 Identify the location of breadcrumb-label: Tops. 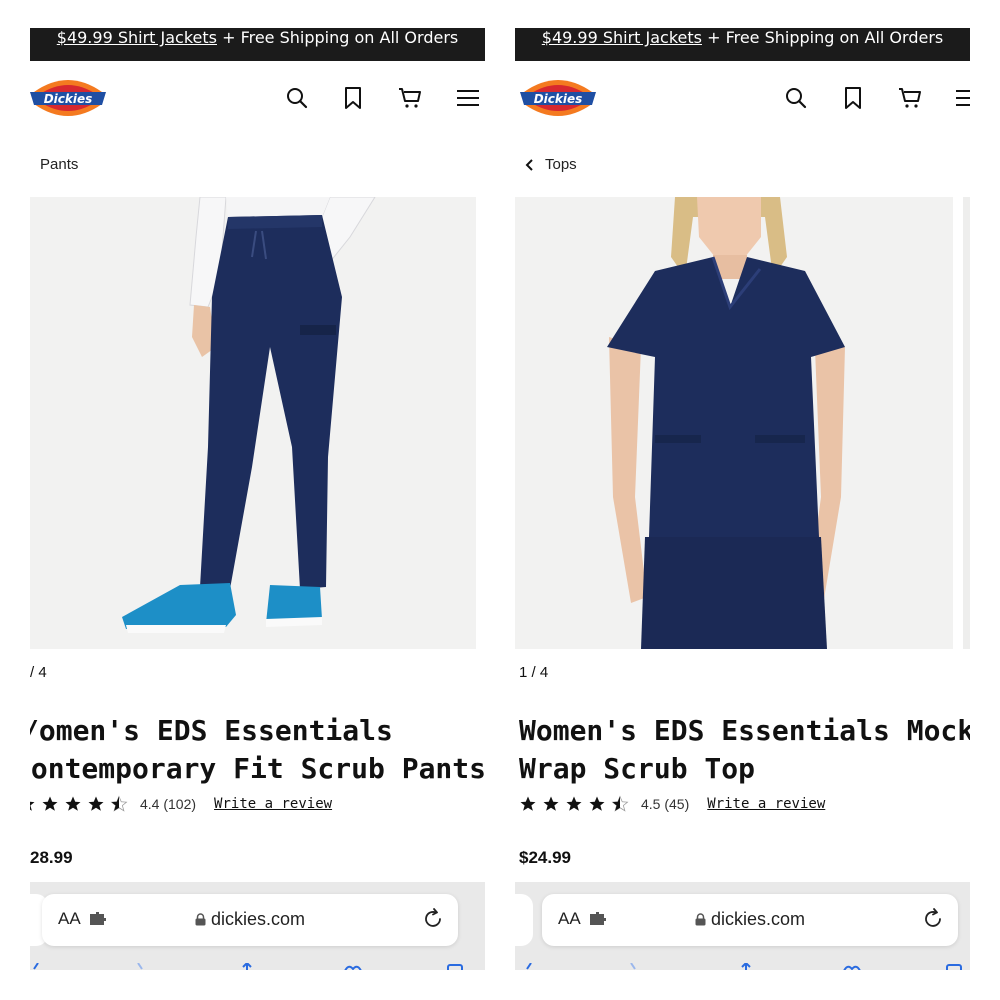
(561, 164).